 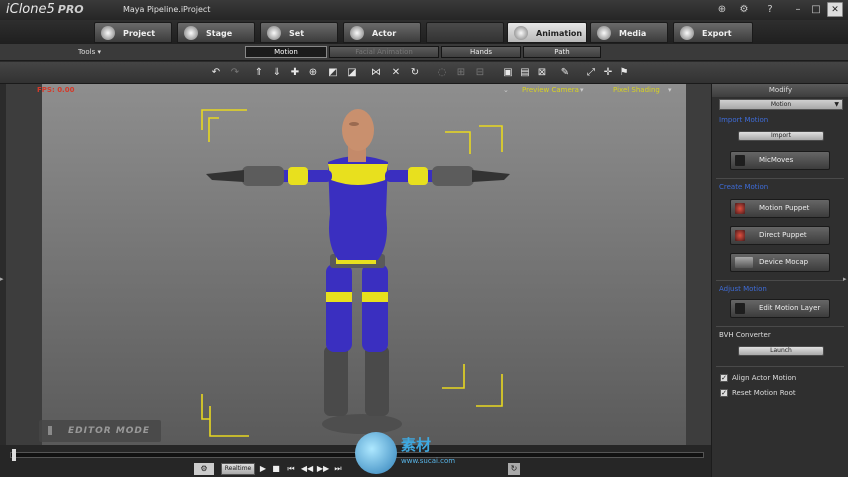 I want to click on next-frame-icon: ⏭, so click(x=338, y=469).